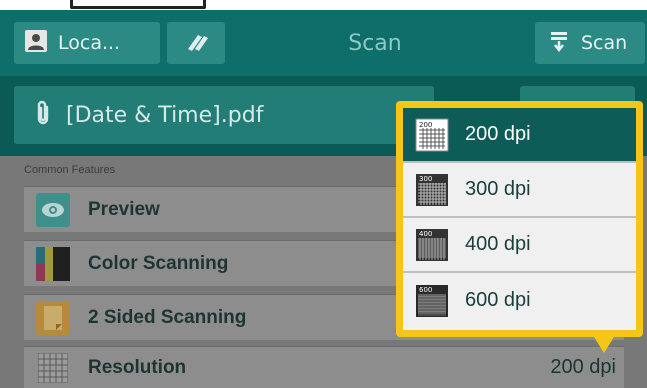 This screenshot has width=647, height=388. What do you see at coordinates (158, 263) in the screenshot?
I see `feature-label: Color Scanning` at bounding box center [158, 263].